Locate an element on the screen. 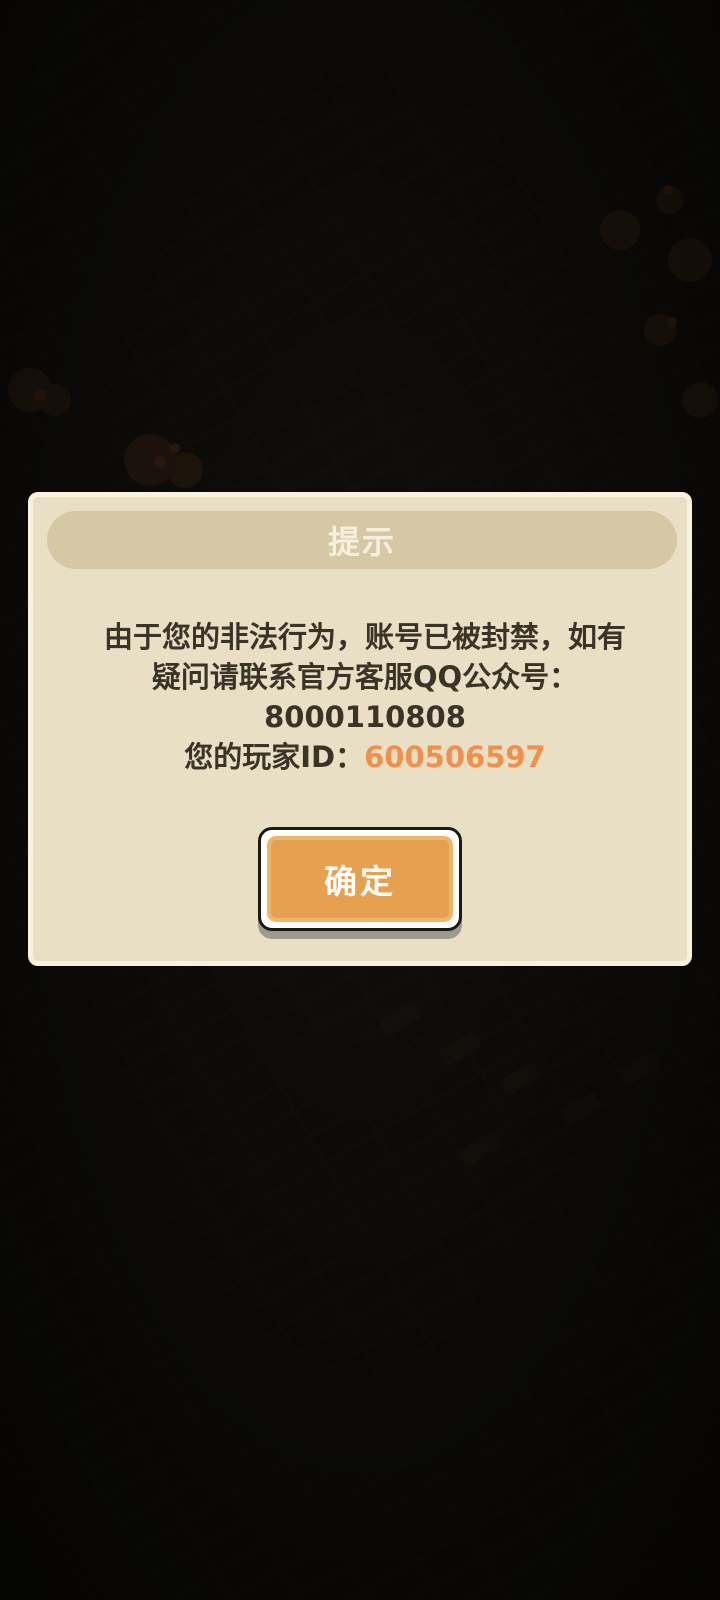 The height and width of the screenshot is (1600, 720). confirm-button-wrap: 确定 is located at coordinates (360, 883).